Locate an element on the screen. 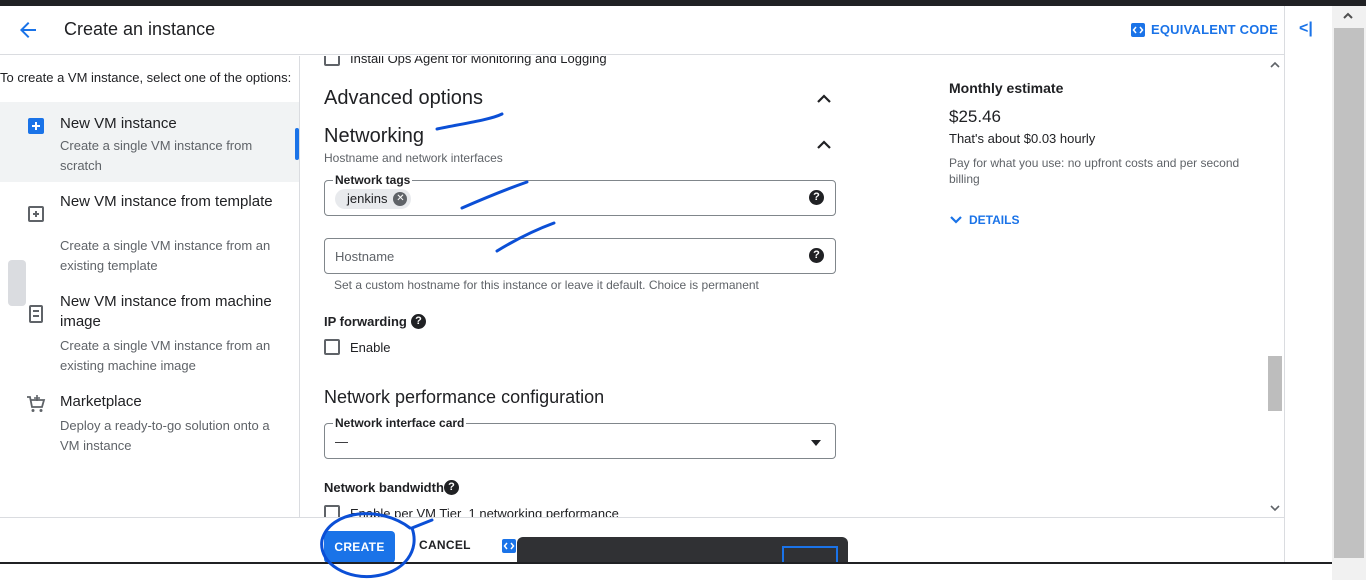  ops-agent-checkbox is located at coordinates (332, 61).